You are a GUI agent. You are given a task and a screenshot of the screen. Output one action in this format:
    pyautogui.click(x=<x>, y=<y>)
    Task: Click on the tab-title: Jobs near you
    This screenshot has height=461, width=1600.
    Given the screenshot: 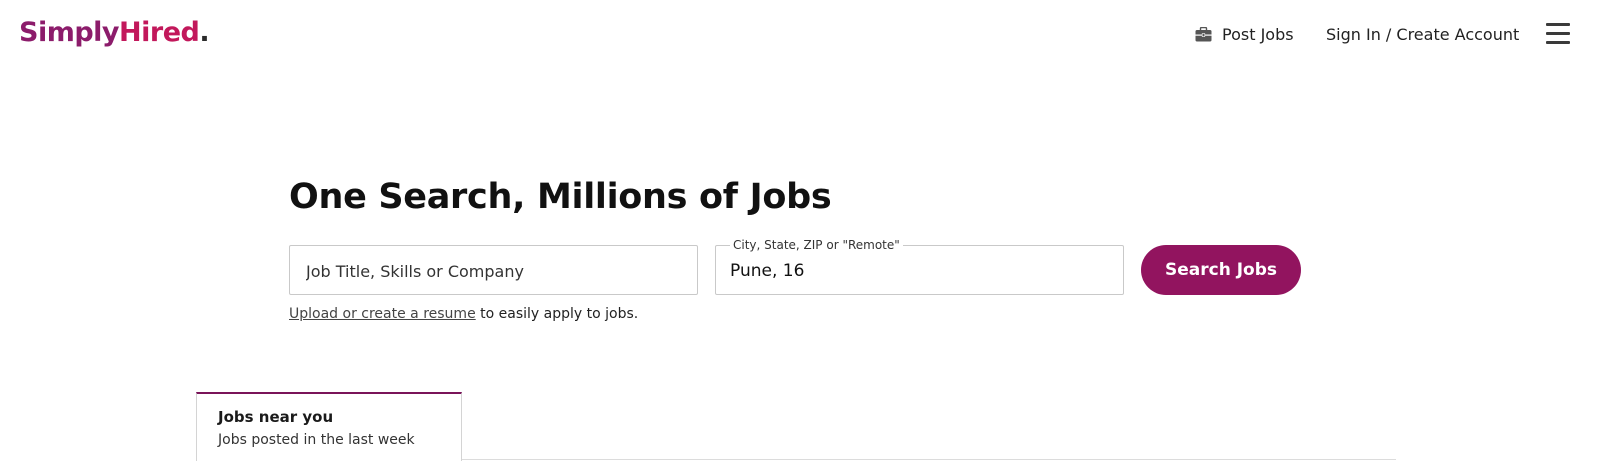 What is the action you would take?
    pyautogui.click(x=276, y=417)
    